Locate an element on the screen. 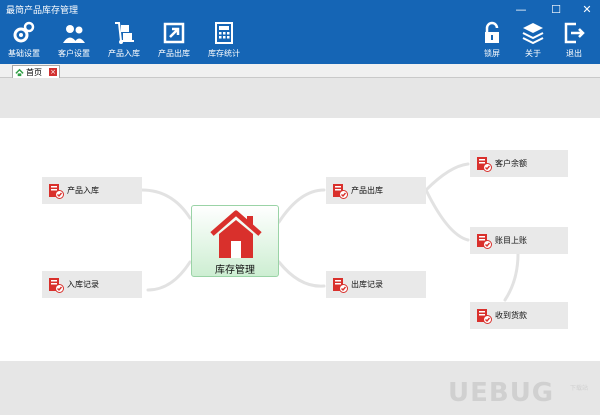 Image resolution: width=600 pixels, height=415 pixels. node-receive-payment: 收到货款 is located at coordinates (519, 315).